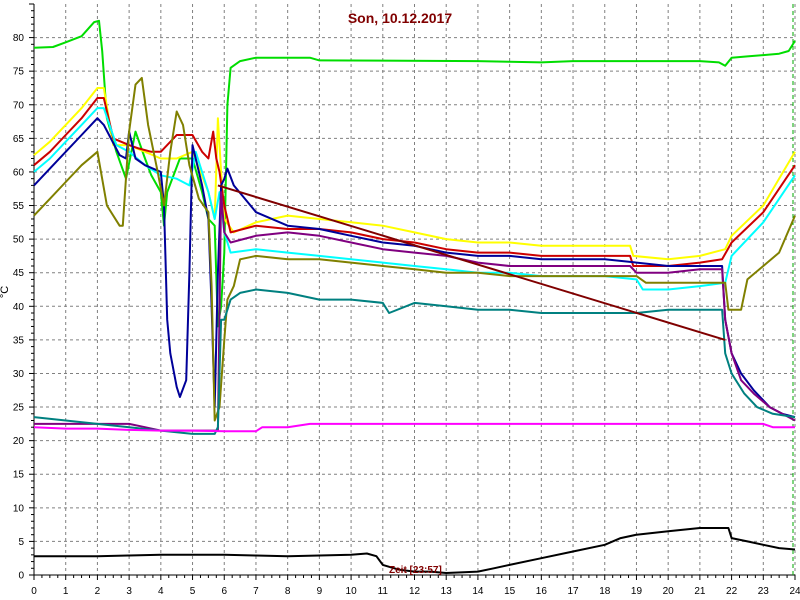 This screenshot has height=600, width=800. Describe the element at coordinates (19, 441) in the screenshot. I see `y-tick-label: 20` at that location.